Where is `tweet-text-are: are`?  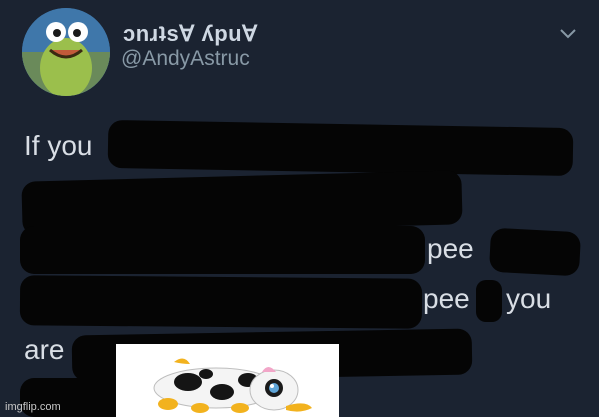 tweet-text-are: are is located at coordinates (44, 349).